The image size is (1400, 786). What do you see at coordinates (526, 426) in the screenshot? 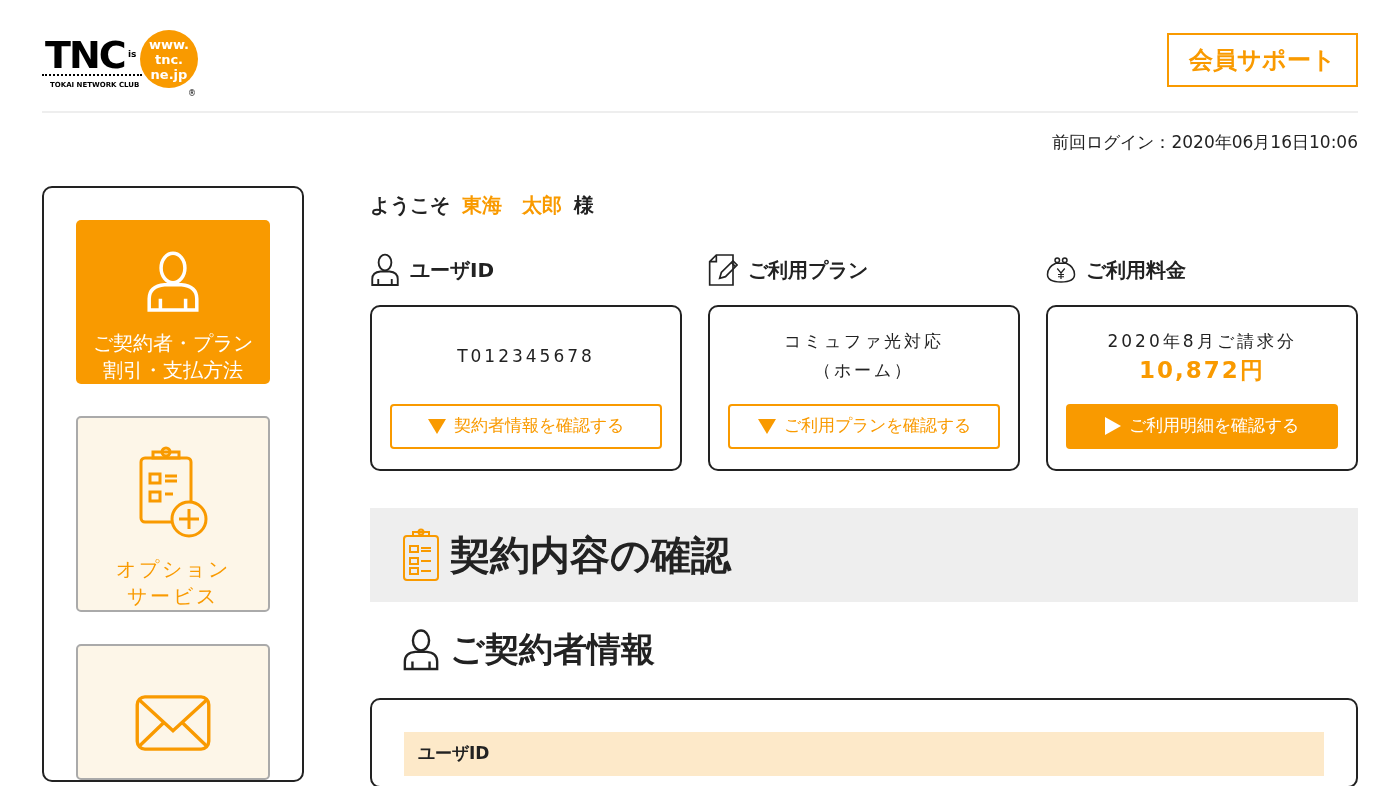
I see `confirm-button: 契約者情報を確認する` at bounding box center [526, 426].